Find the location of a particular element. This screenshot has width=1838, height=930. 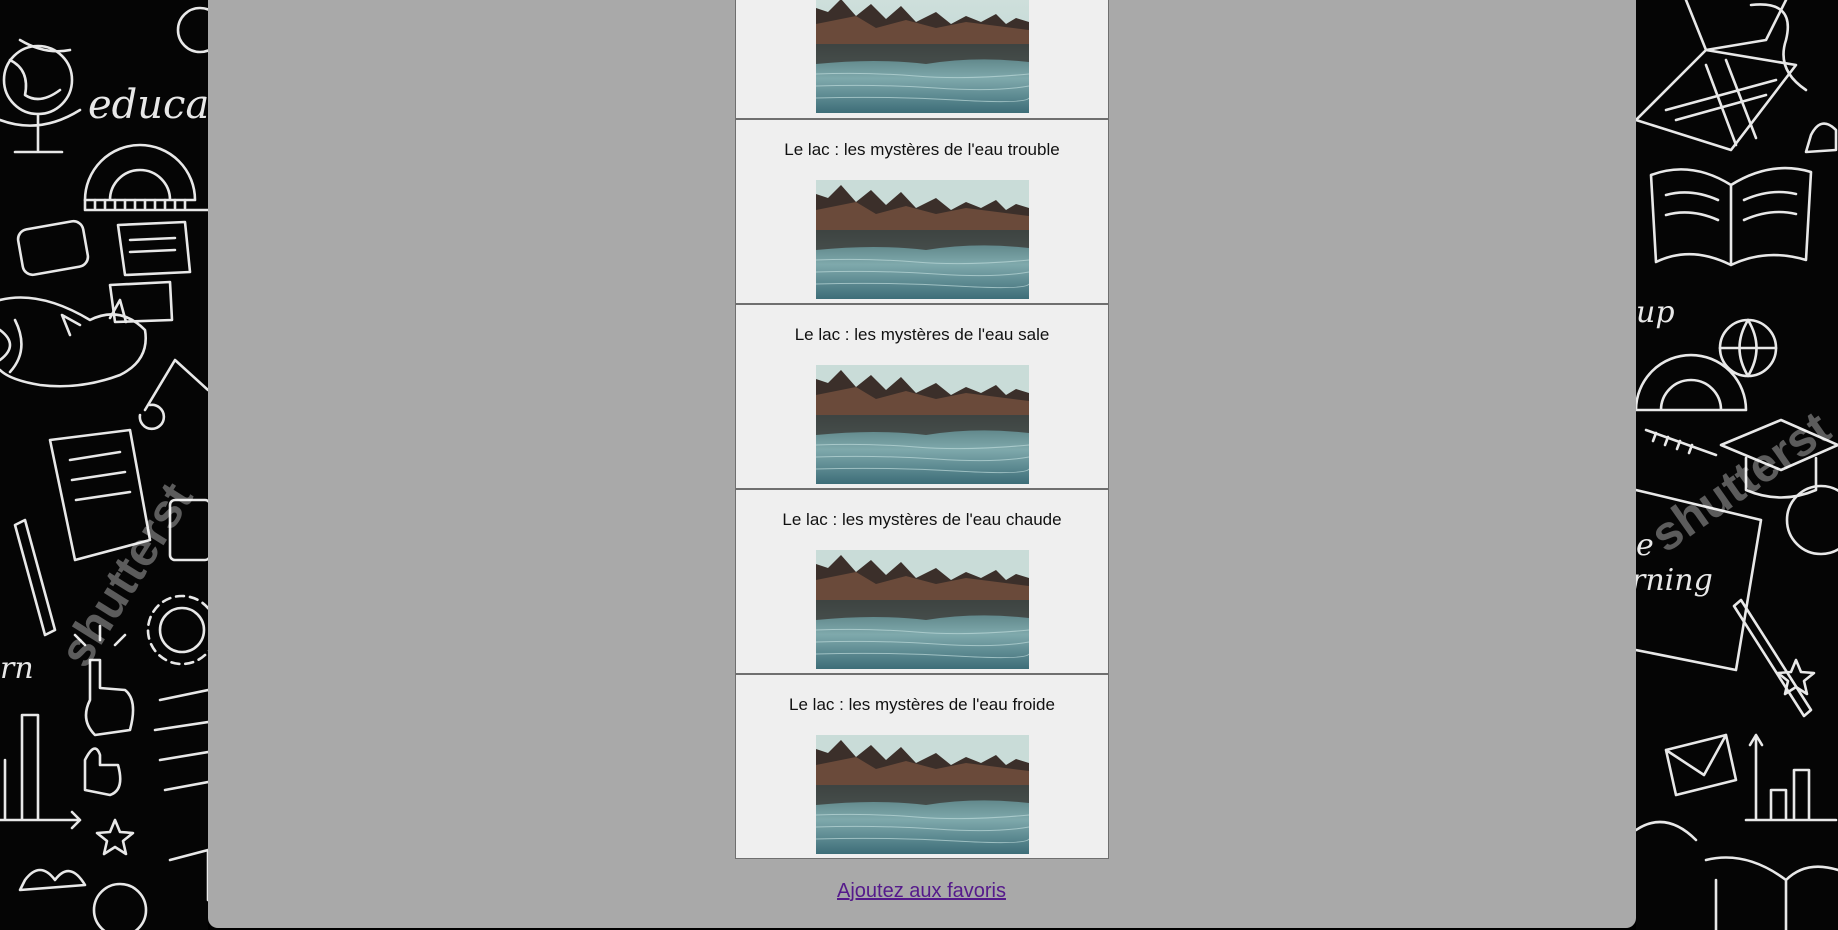

article-card: Le lac : les mystères de l'eau sale is located at coordinates (922, 396).